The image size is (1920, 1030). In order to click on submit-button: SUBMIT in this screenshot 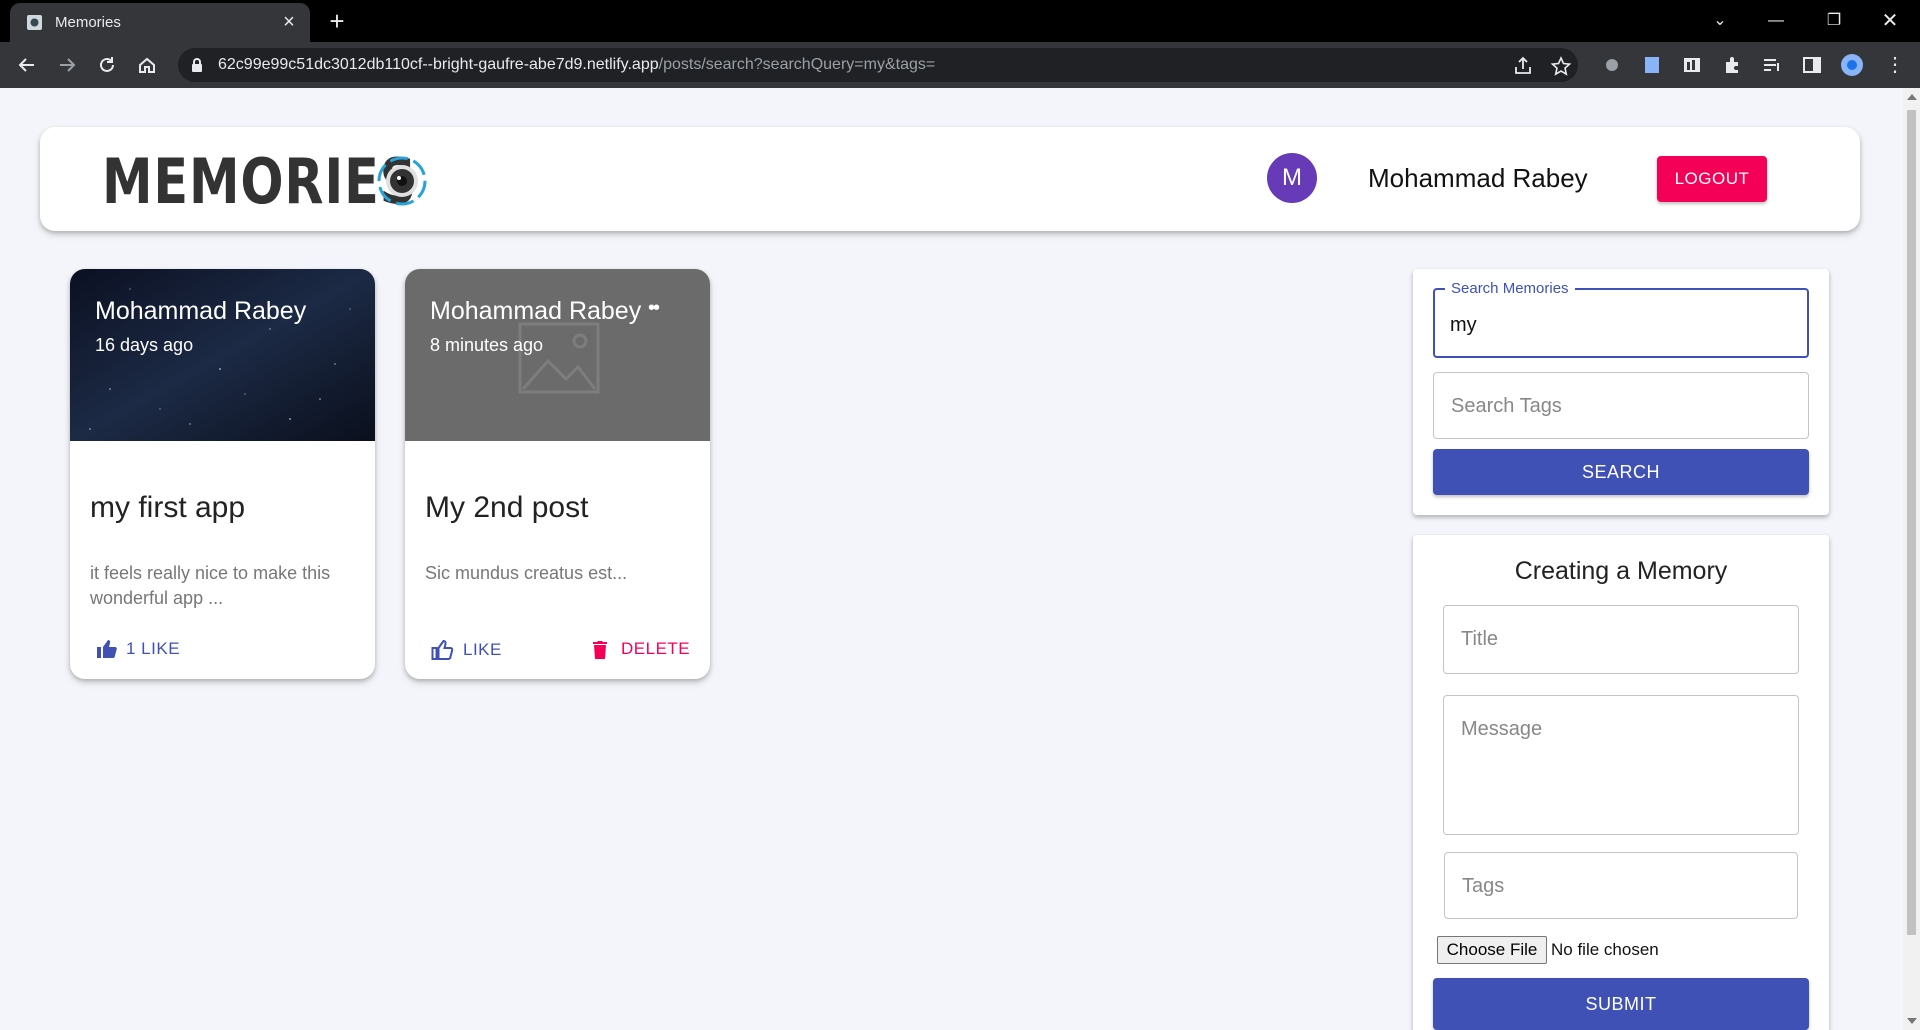, I will do `click(1621, 1004)`.